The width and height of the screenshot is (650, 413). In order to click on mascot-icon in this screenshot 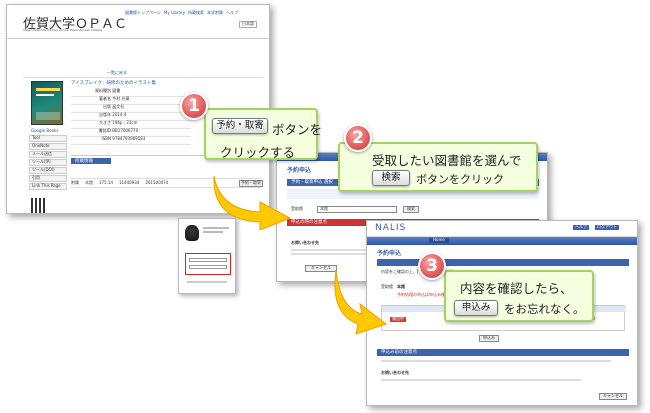, I will do `click(192, 233)`.